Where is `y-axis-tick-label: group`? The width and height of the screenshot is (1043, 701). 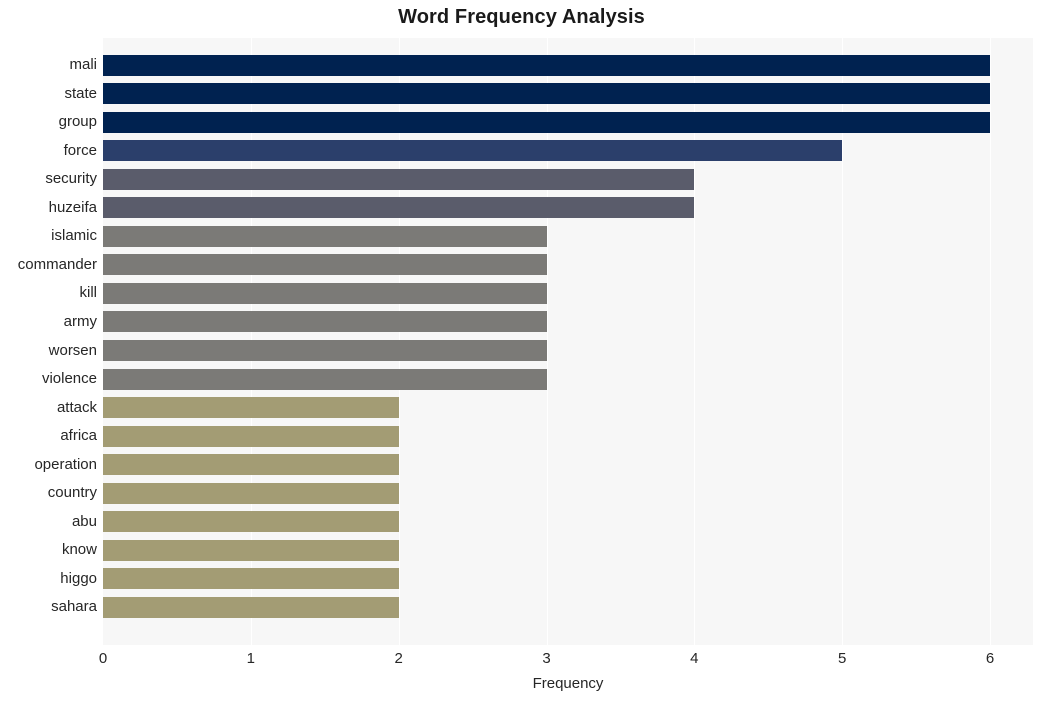
y-axis-tick-label: group is located at coordinates (77, 122).